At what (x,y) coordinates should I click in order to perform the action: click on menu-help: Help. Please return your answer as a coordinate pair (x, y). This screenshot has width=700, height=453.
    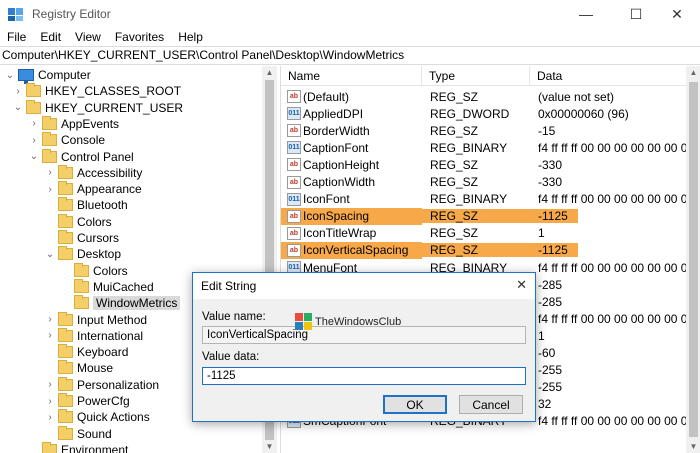
    Looking at the image, I should click on (190, 37).